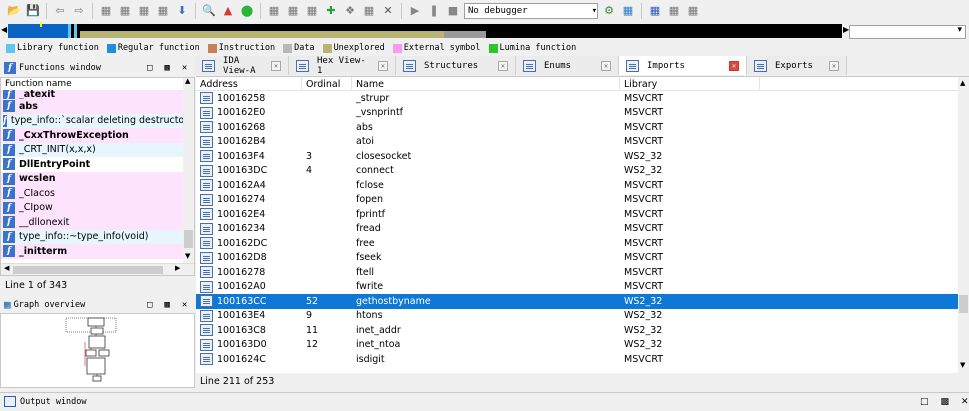 The image size is (969, 411). Describe the element at coordinates (188, 239) in the screenshot. I see `functions-scroll-thumb` at that location.